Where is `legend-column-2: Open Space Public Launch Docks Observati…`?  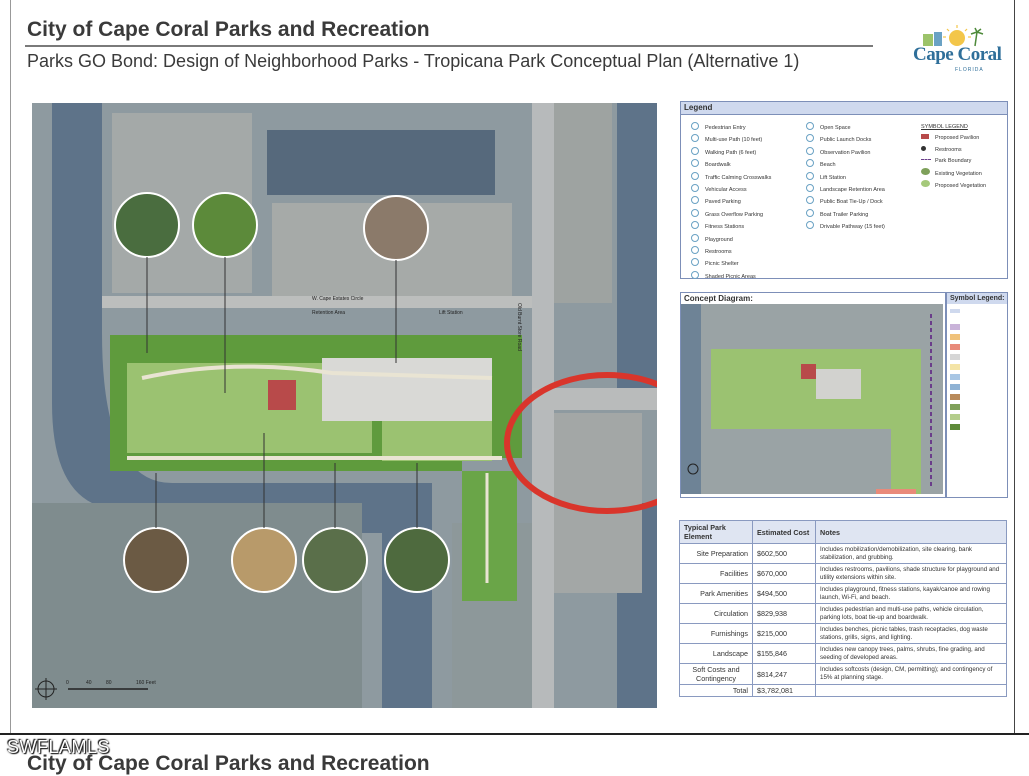
legend-column-2: Open Space Public Launch Docks Observati… is located at coordinates (845, 178).